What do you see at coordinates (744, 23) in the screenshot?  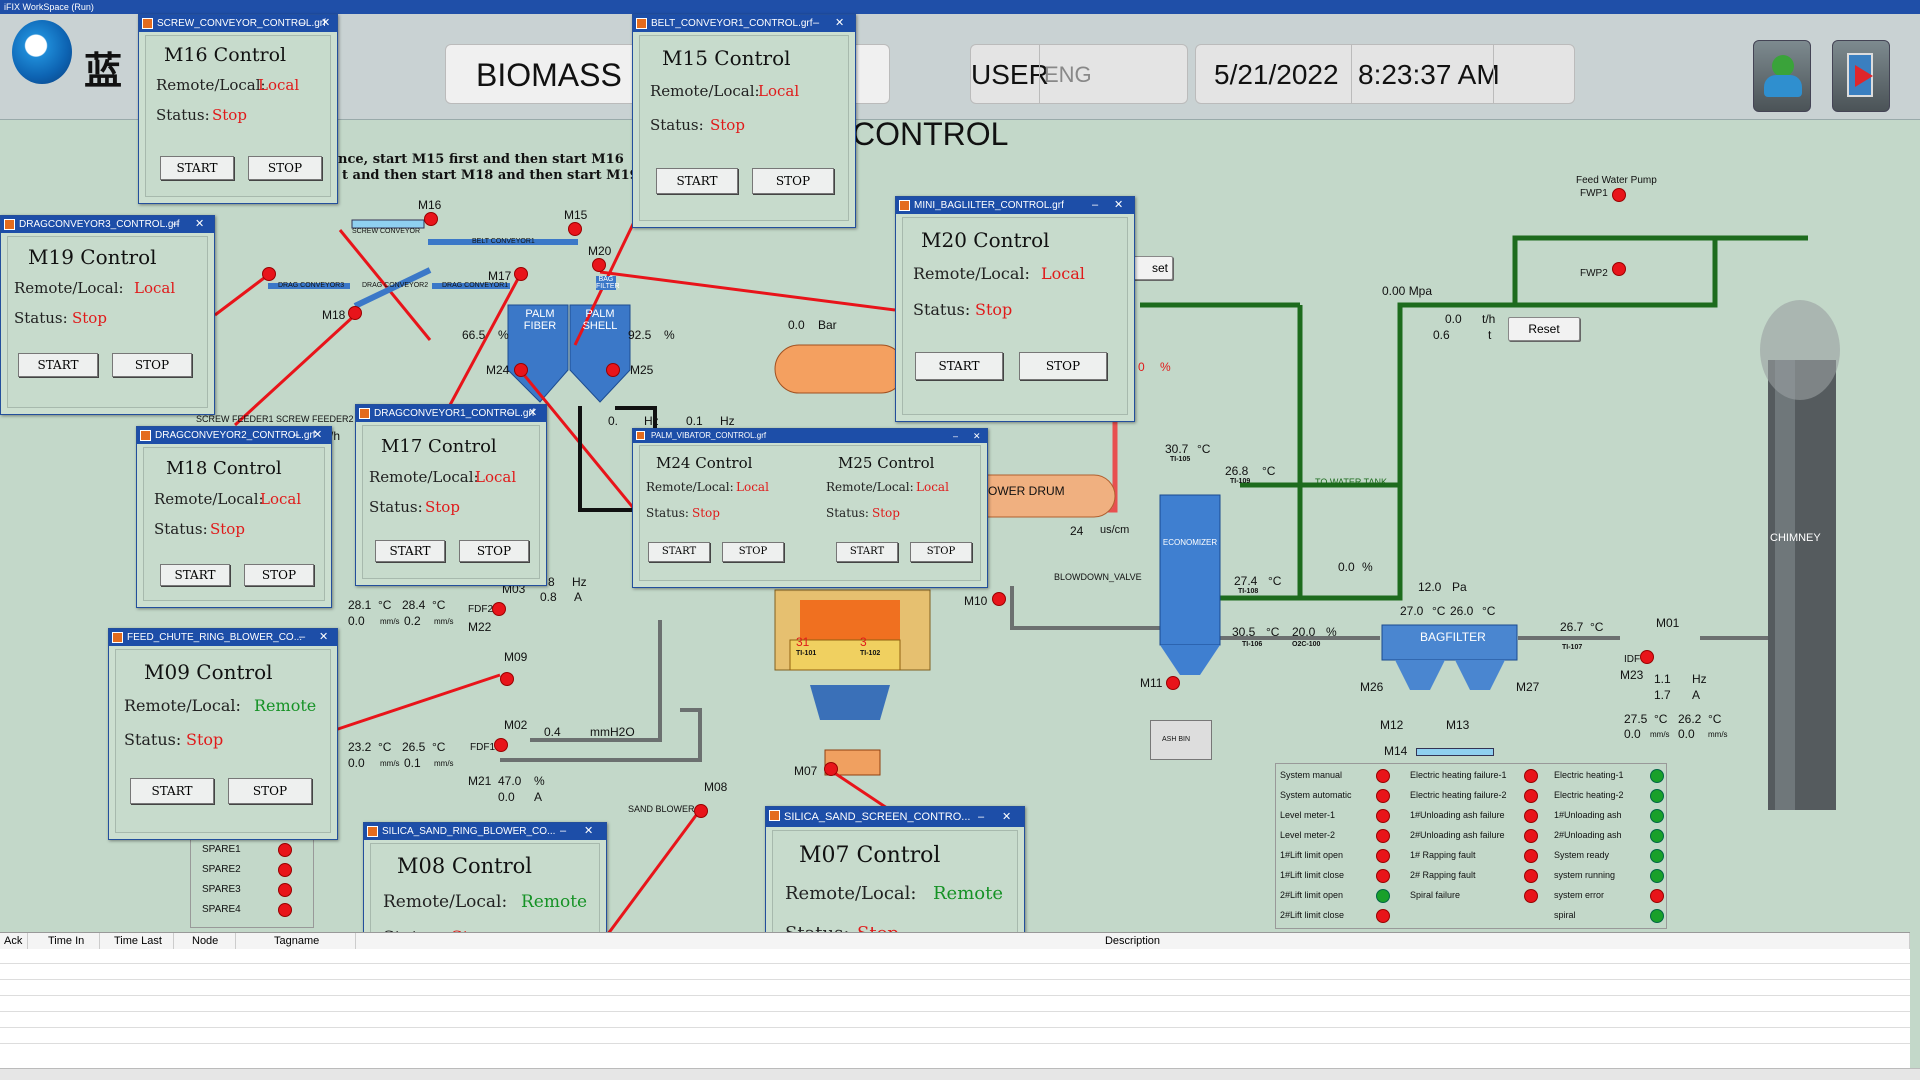 I see `m15-window-titlebar: BELT_CONVEYOR1_CONTROL.grf – ✕` at bounding box center [744, 23].